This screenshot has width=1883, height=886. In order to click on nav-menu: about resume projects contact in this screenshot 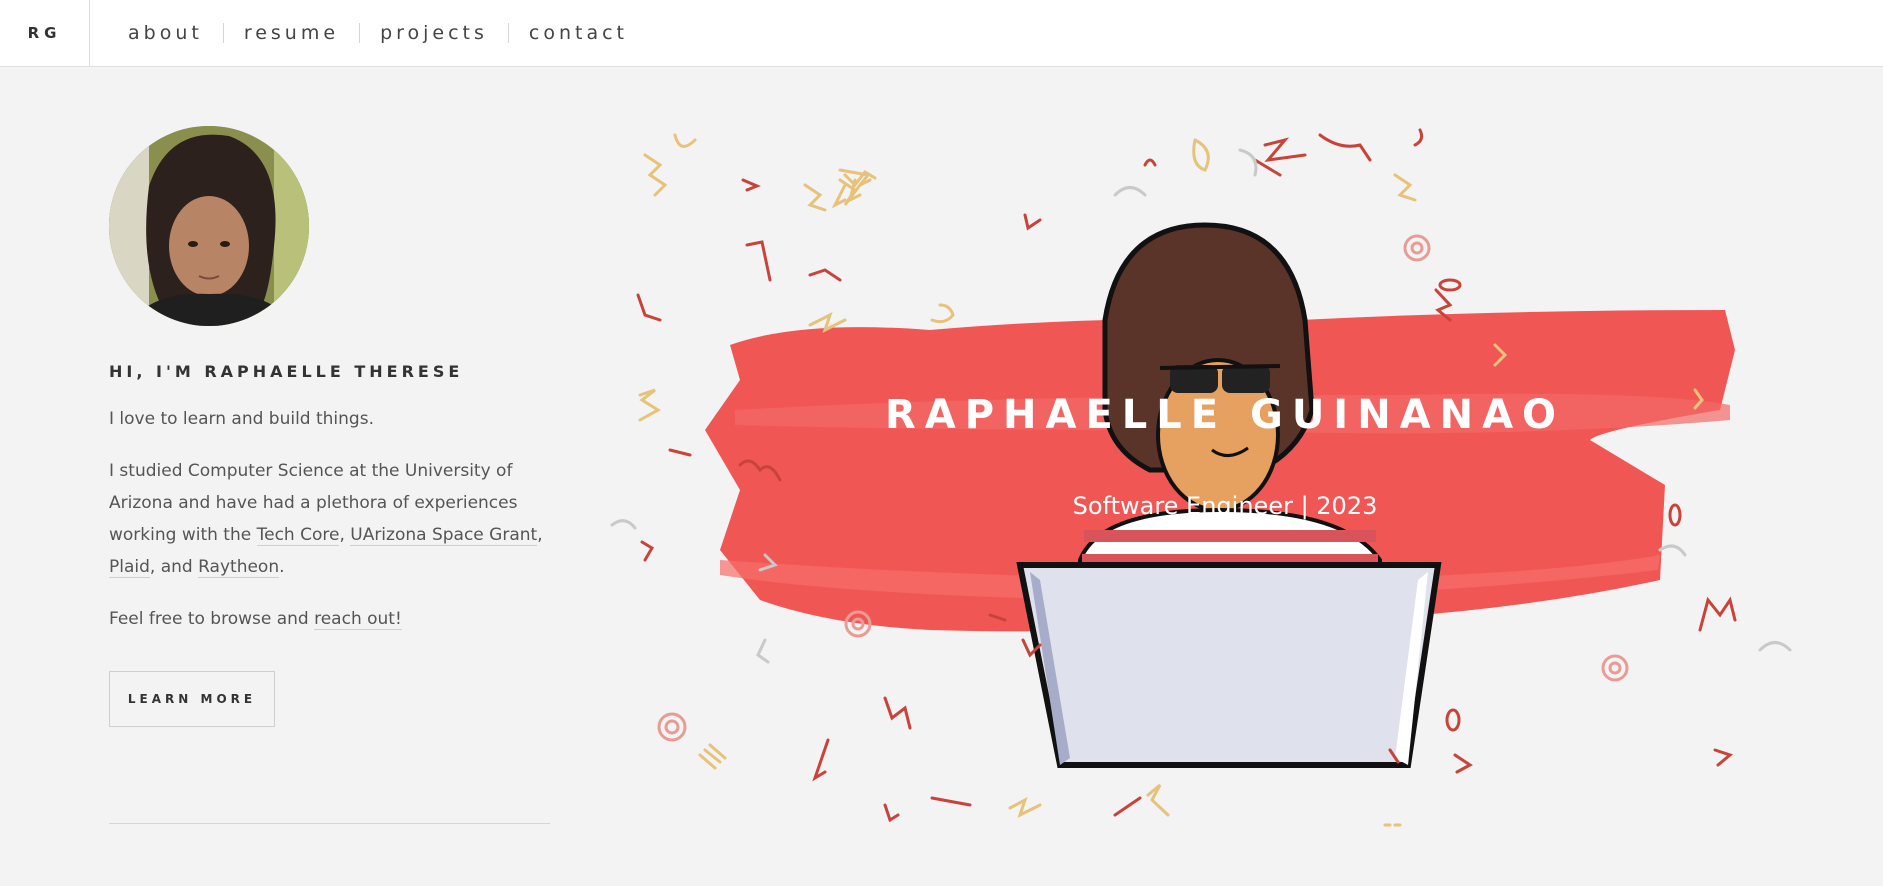, I will do `click(369, 33)`.